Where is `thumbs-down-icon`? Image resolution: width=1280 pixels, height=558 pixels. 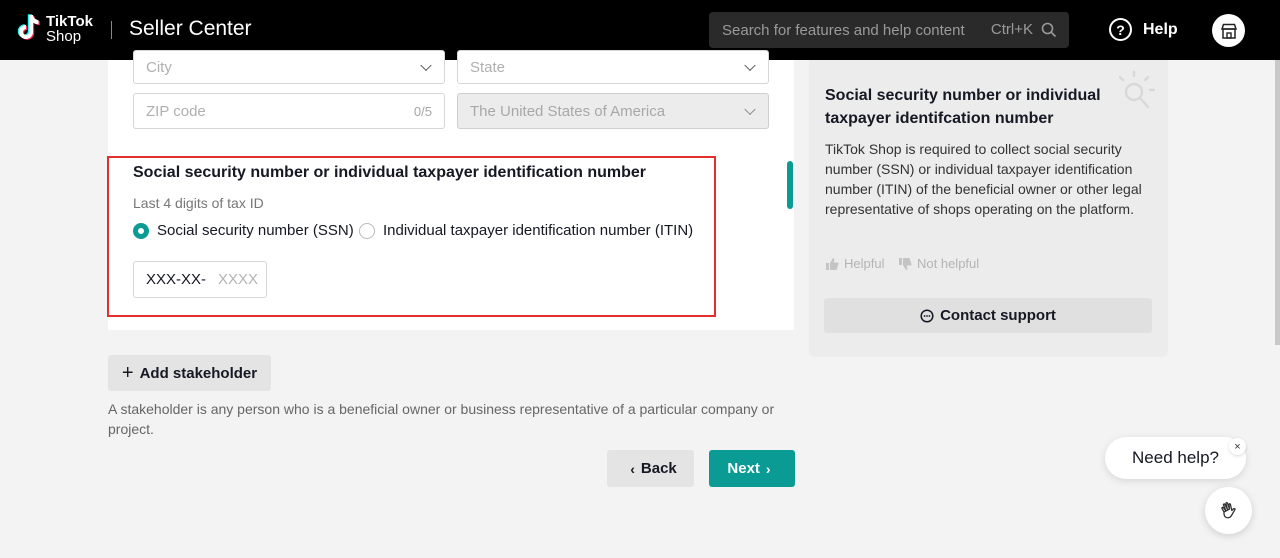 thumbs-down-icon is located at coordinates (905, 263).